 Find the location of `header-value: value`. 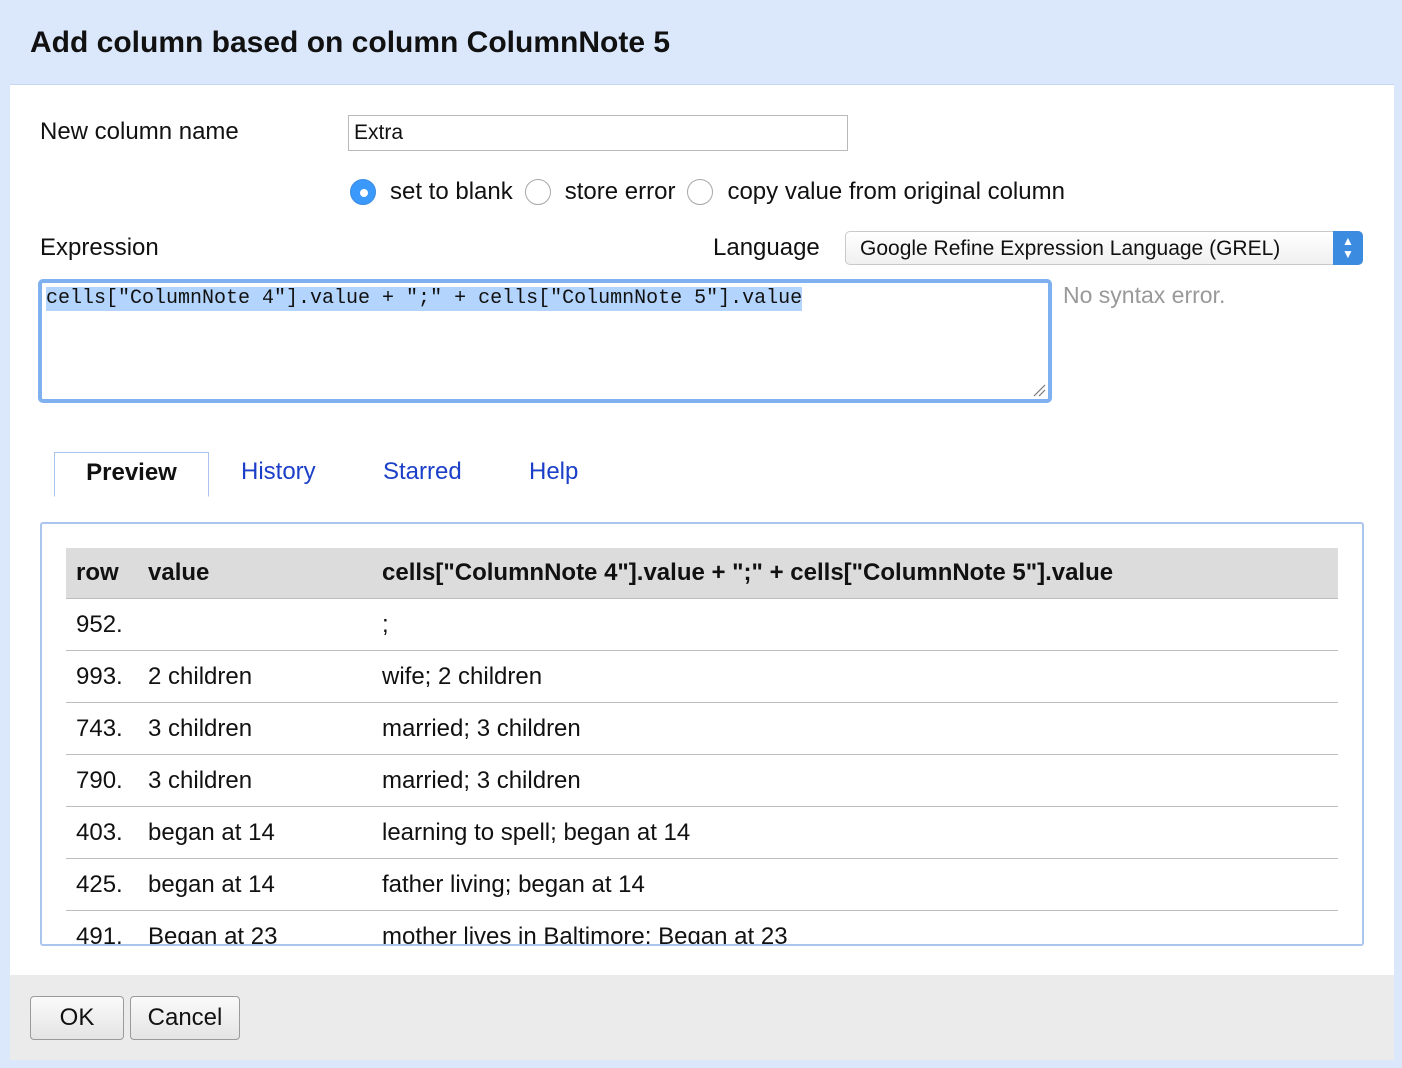

header-value: value is located at coordinates (255, 573).